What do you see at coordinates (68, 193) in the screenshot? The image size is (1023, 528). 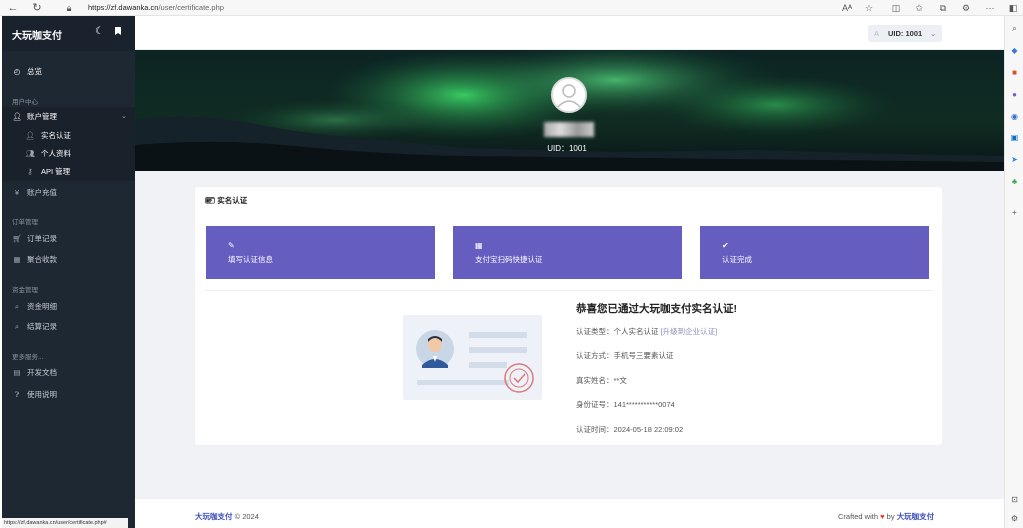 I see `sidebar-item-recharge: ¥ 账户充值` at bounding box center [68, 193].